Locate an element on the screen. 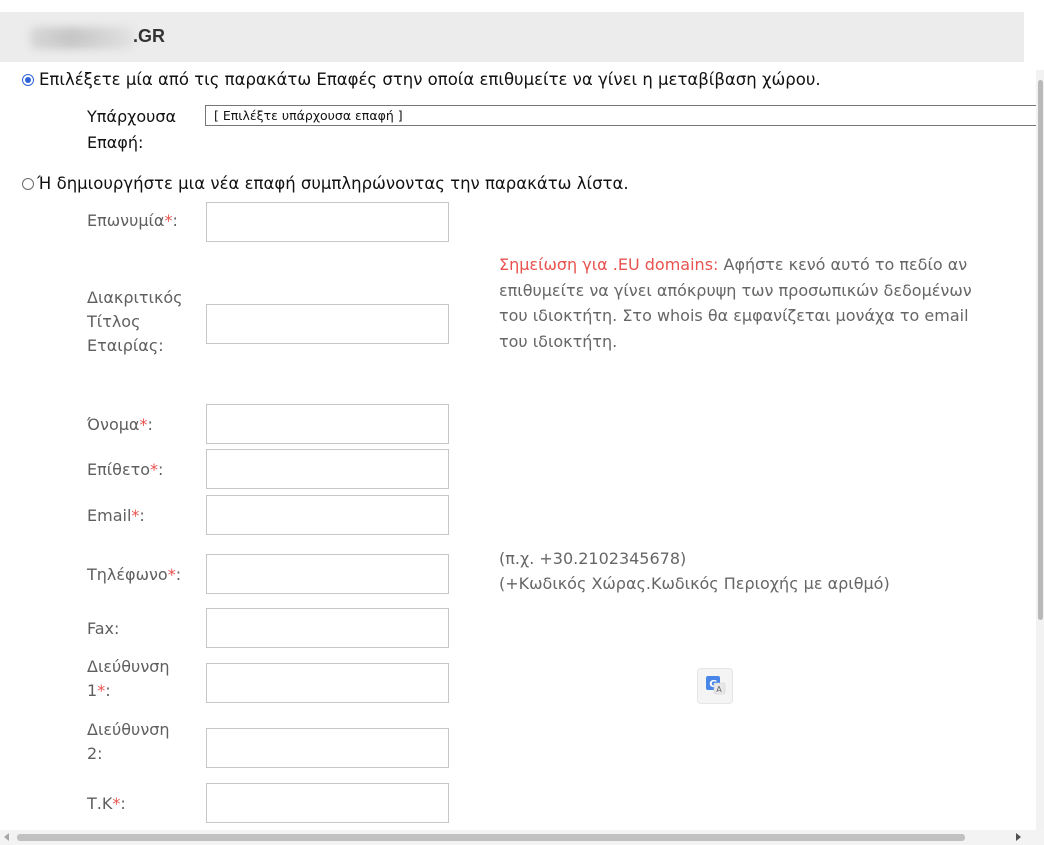  phone-example: (π.χ. +30.2102345678) is located at coordinates (593, 558).